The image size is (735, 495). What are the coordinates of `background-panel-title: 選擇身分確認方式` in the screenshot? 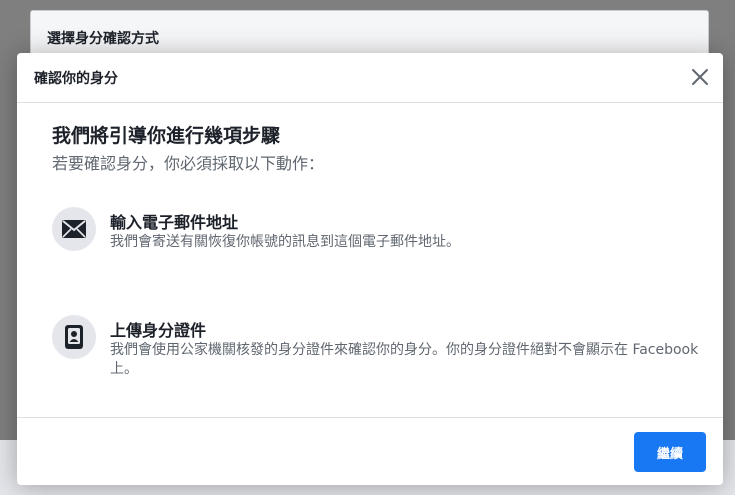 It's located at (103, 39).